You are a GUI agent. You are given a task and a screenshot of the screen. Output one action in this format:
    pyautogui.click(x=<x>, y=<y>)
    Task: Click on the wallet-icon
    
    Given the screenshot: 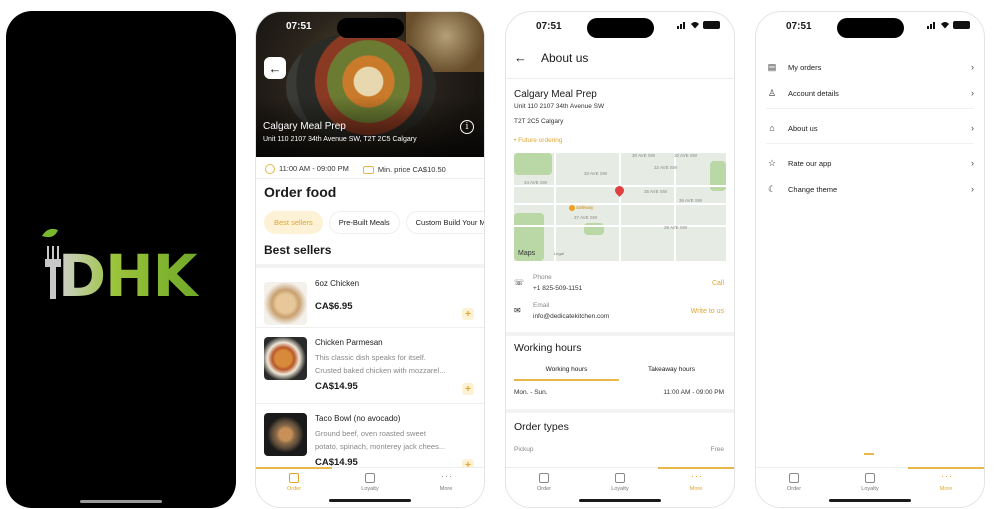 What is the action you would take?
    pyautogui.click(x=368, y=169)
    